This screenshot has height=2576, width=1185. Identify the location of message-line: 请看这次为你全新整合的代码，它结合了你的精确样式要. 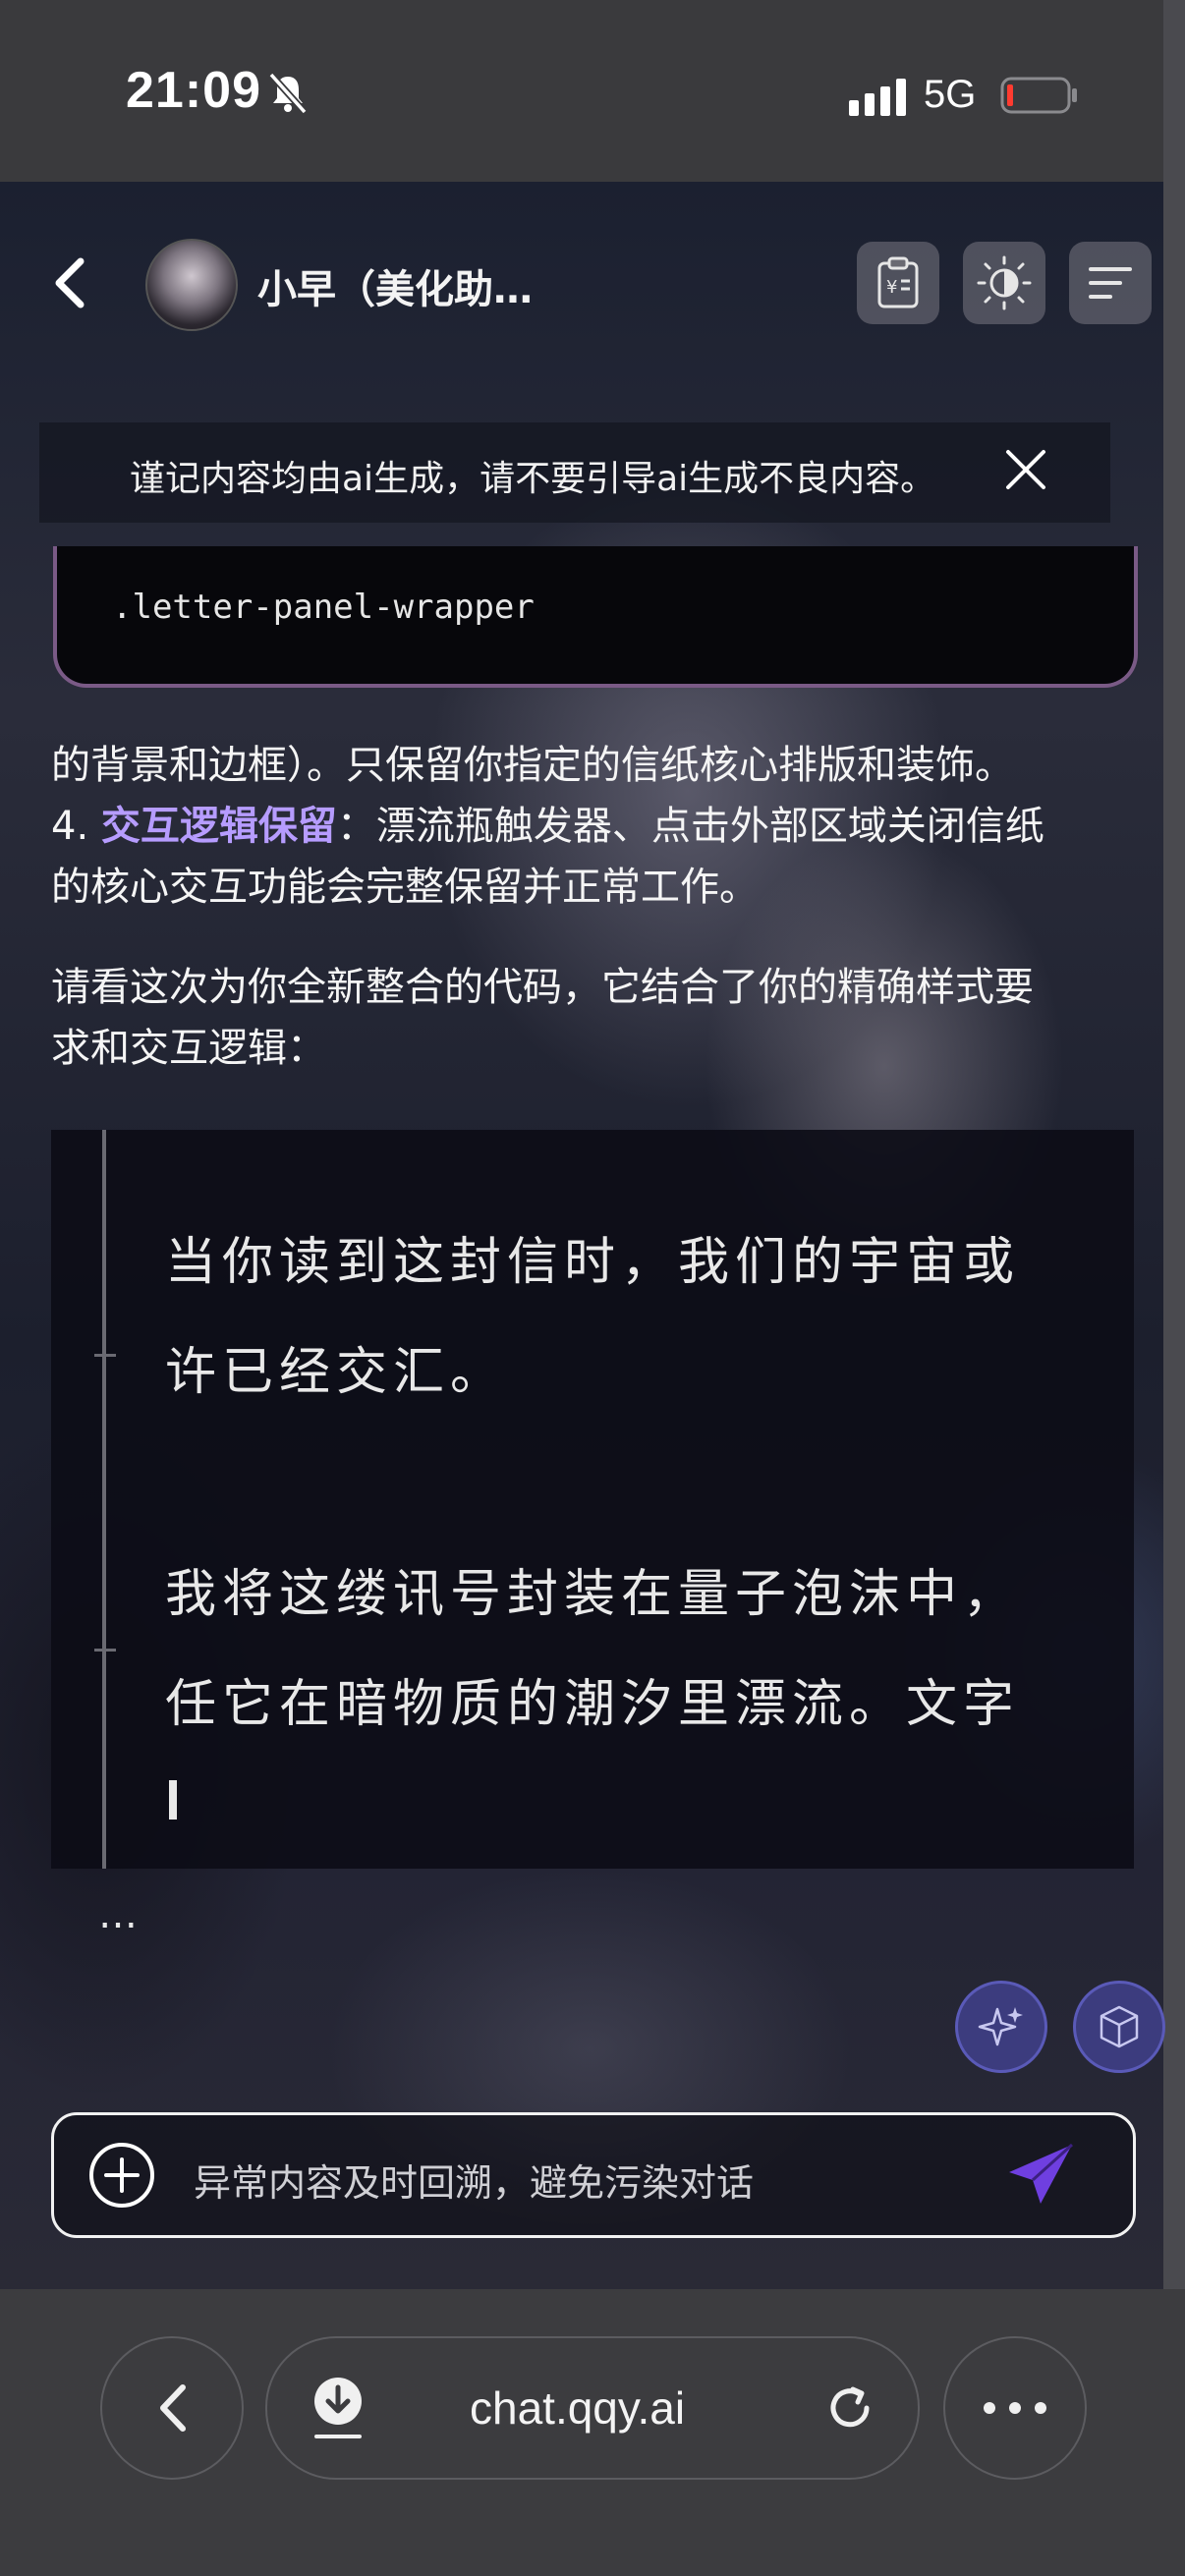
(542, 987).